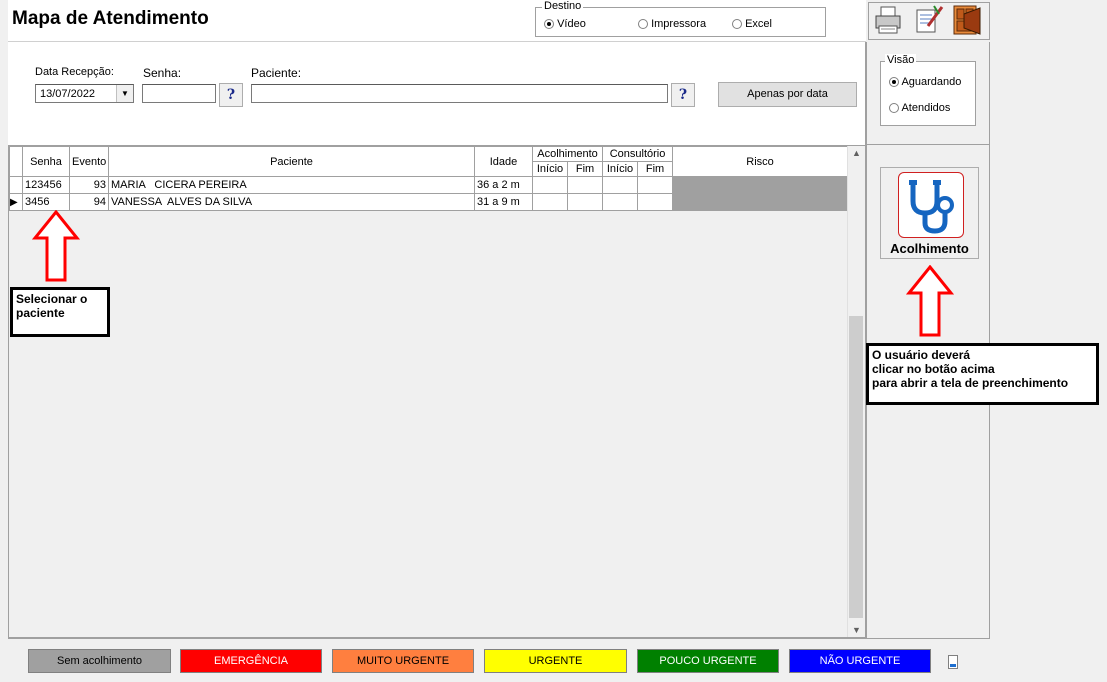 Image resolution: width=1107 pixels, height=682 pixels. What do you see at coordinates (919, 108) in the screenshot?
I see `visao-radio-atendidos: Atendidos` at bounding box center [919, 108].